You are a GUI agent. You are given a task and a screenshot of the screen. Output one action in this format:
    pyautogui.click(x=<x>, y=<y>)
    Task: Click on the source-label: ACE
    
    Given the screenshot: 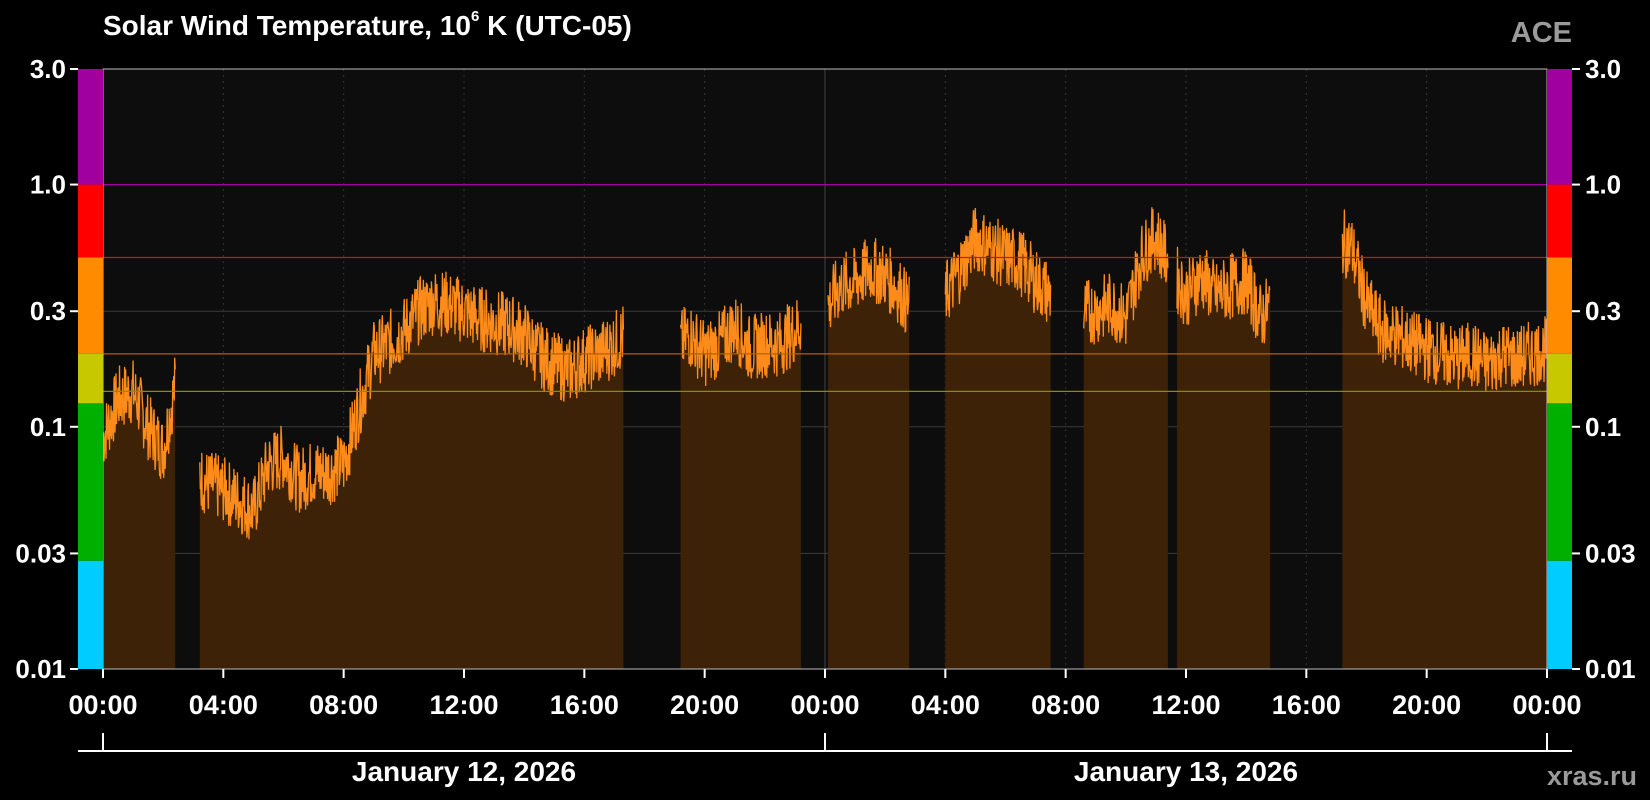 What is the action you would take?
    pyautogui.click(x=1541, y=33)
    